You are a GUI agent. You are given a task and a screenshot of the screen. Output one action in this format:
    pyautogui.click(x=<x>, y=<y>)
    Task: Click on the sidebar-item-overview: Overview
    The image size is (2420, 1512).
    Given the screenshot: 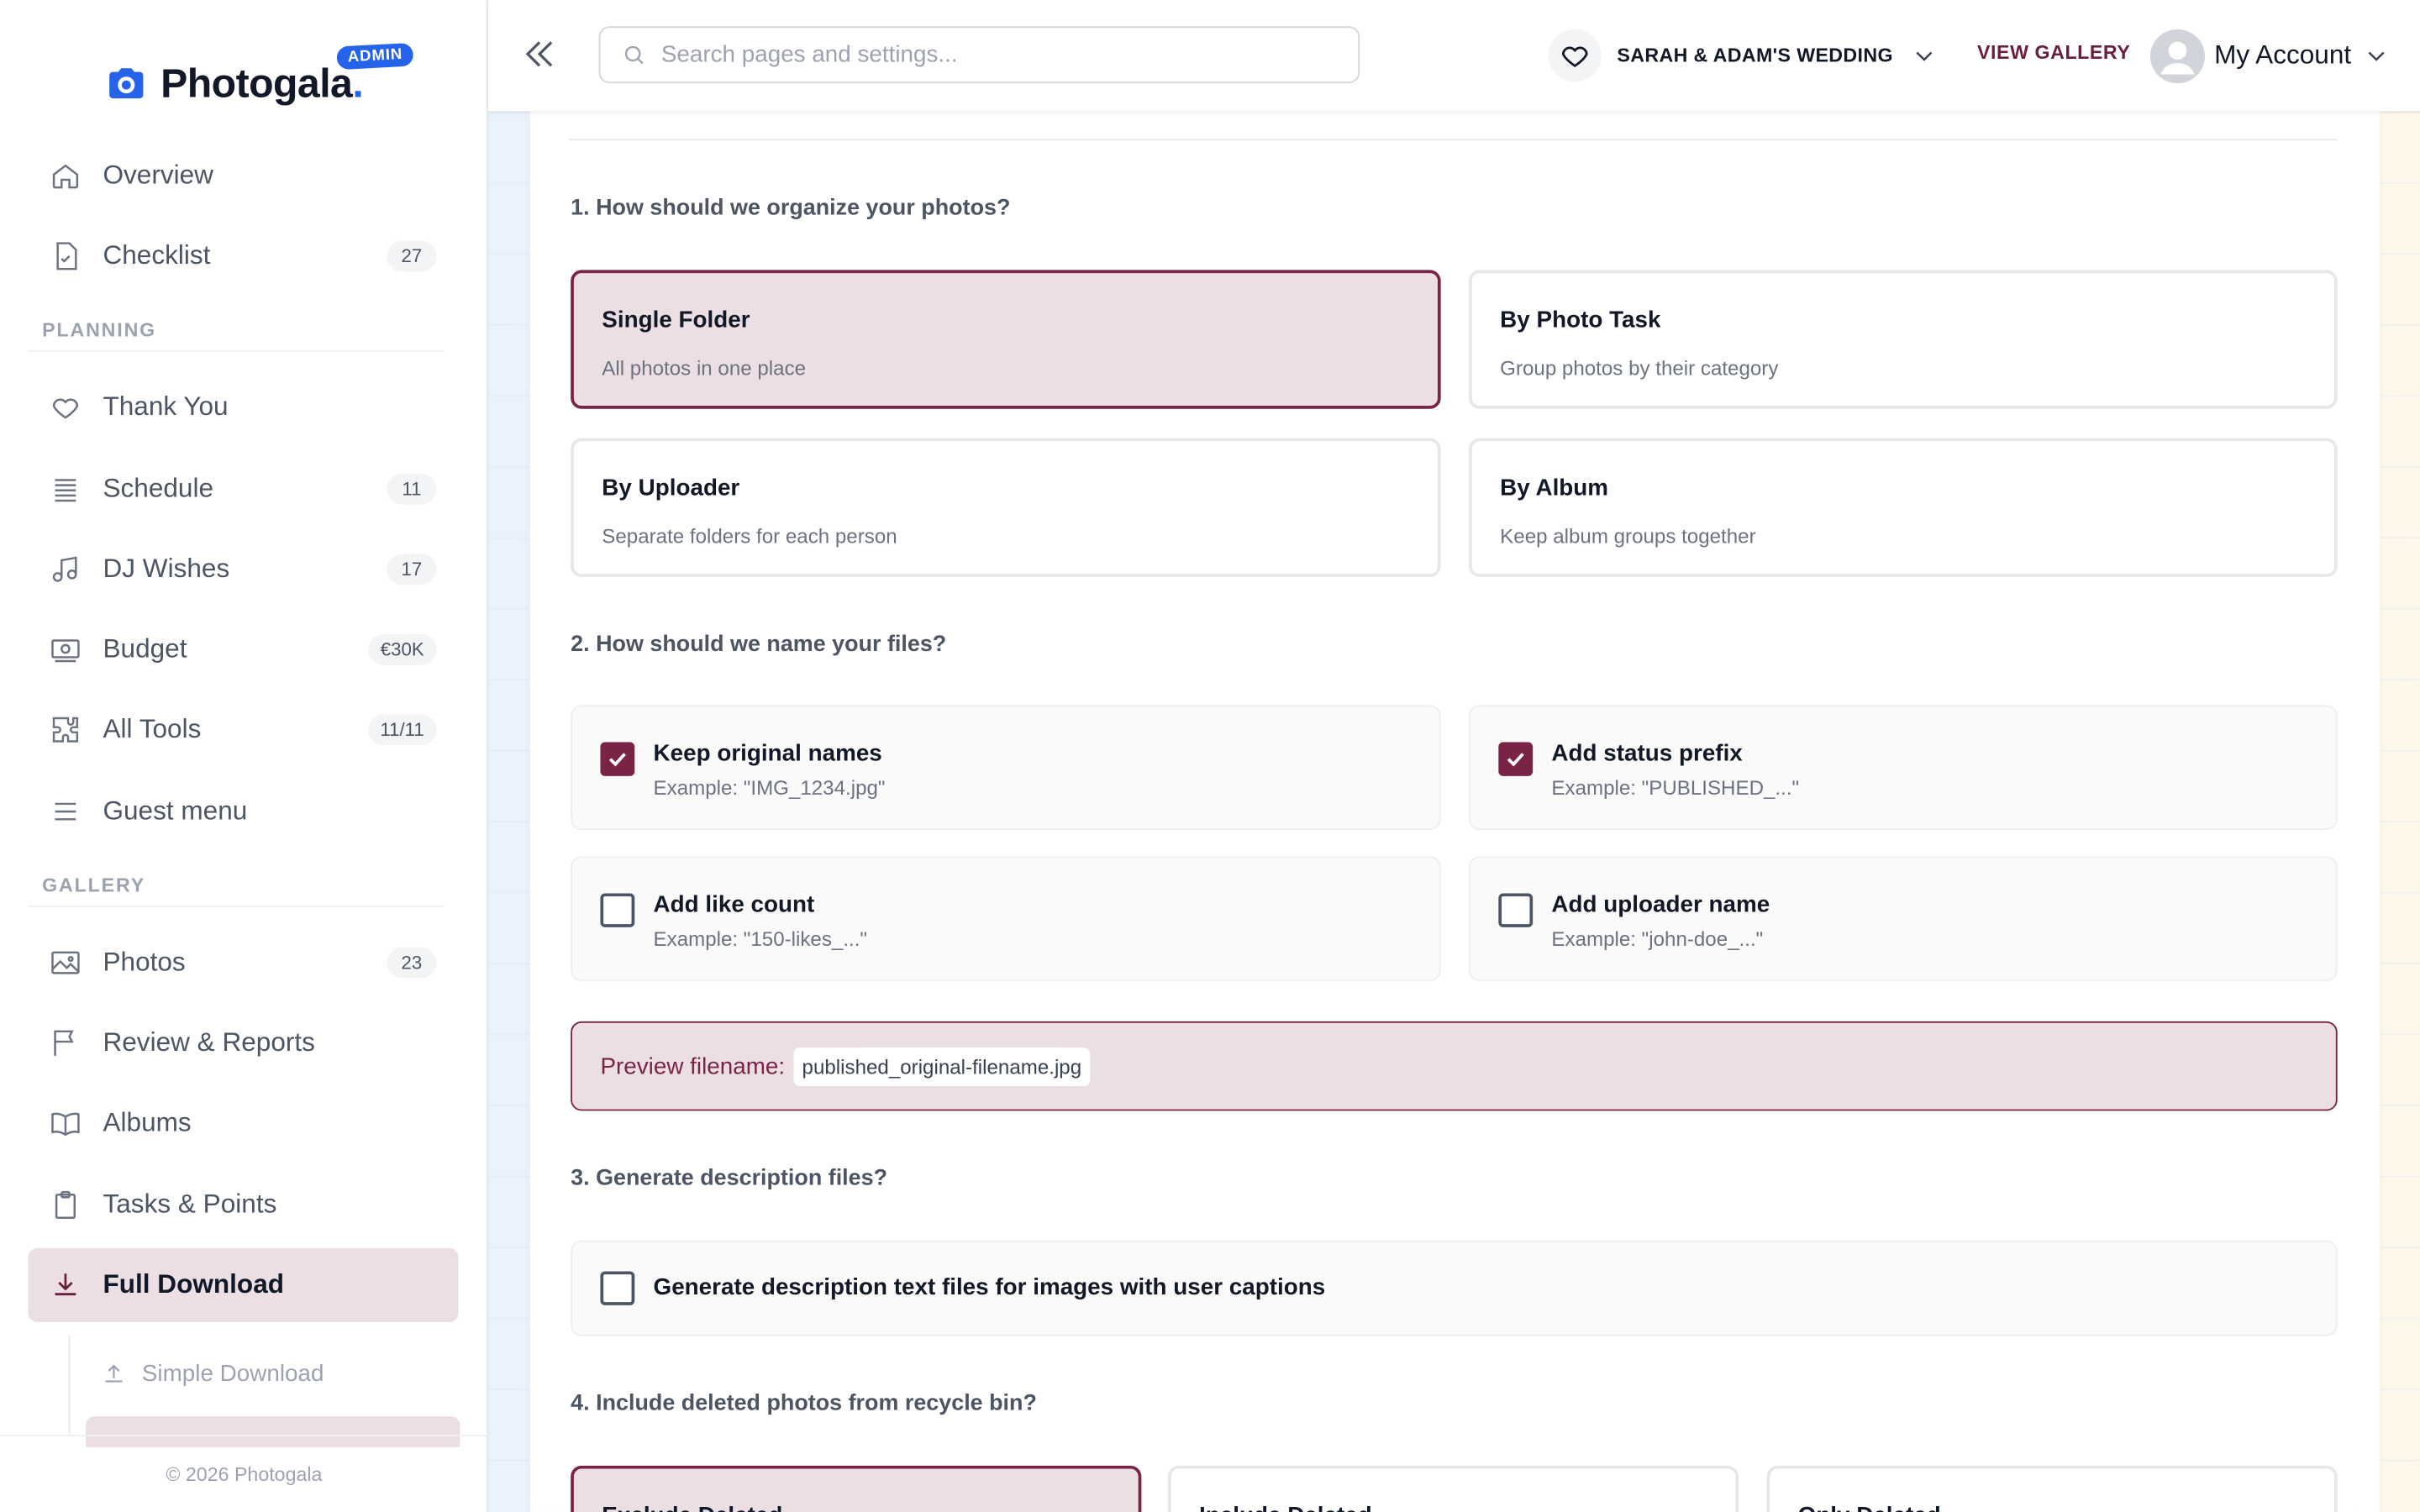 What is the action you would take?
    pyautogui.click(x=243, y=176)
    